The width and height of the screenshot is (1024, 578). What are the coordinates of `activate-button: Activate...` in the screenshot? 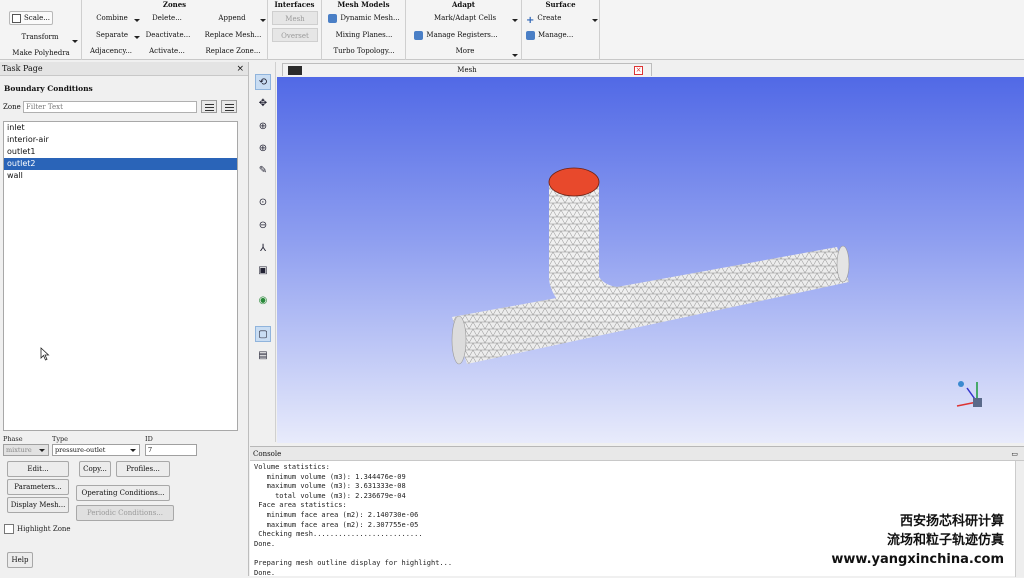 It's located at (167, 51).